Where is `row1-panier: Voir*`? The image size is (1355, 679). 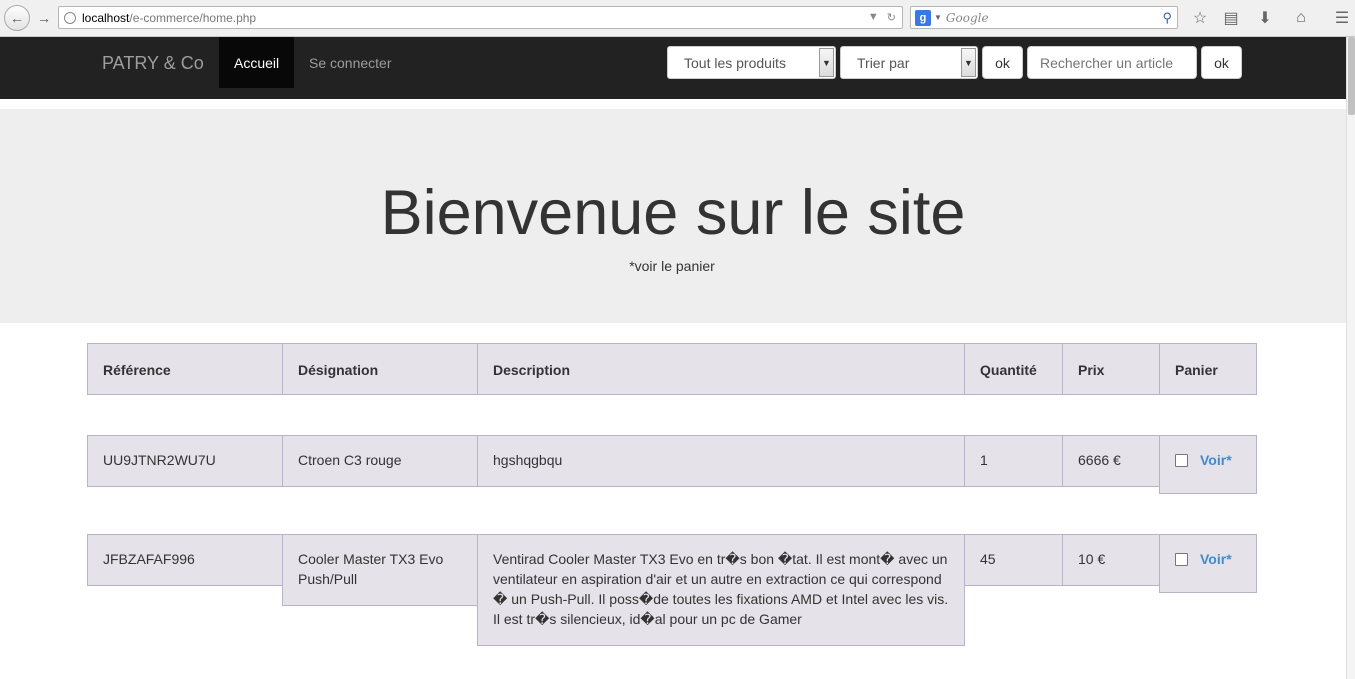 row1-panier: Voir* is located at coordinates (1208, 464).